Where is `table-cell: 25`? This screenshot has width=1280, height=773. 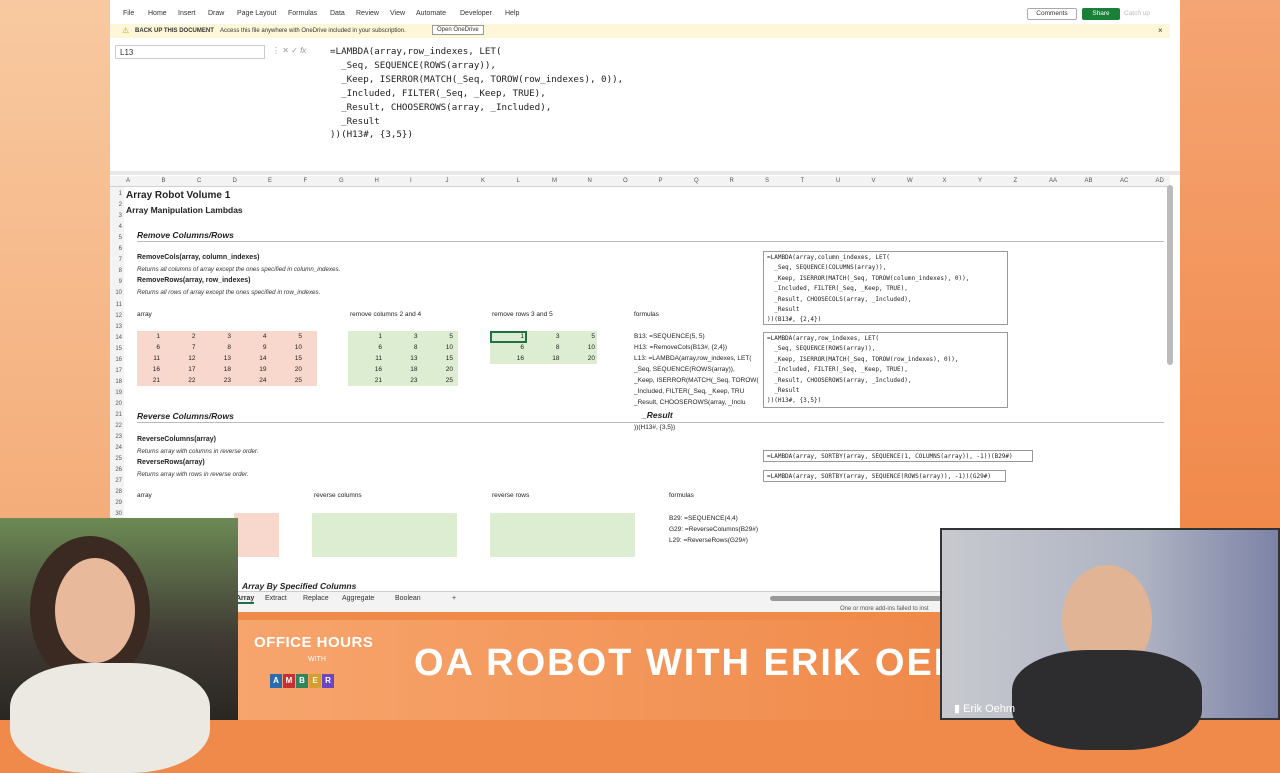
table-cell: 25 is located at coordinates (295, 380).